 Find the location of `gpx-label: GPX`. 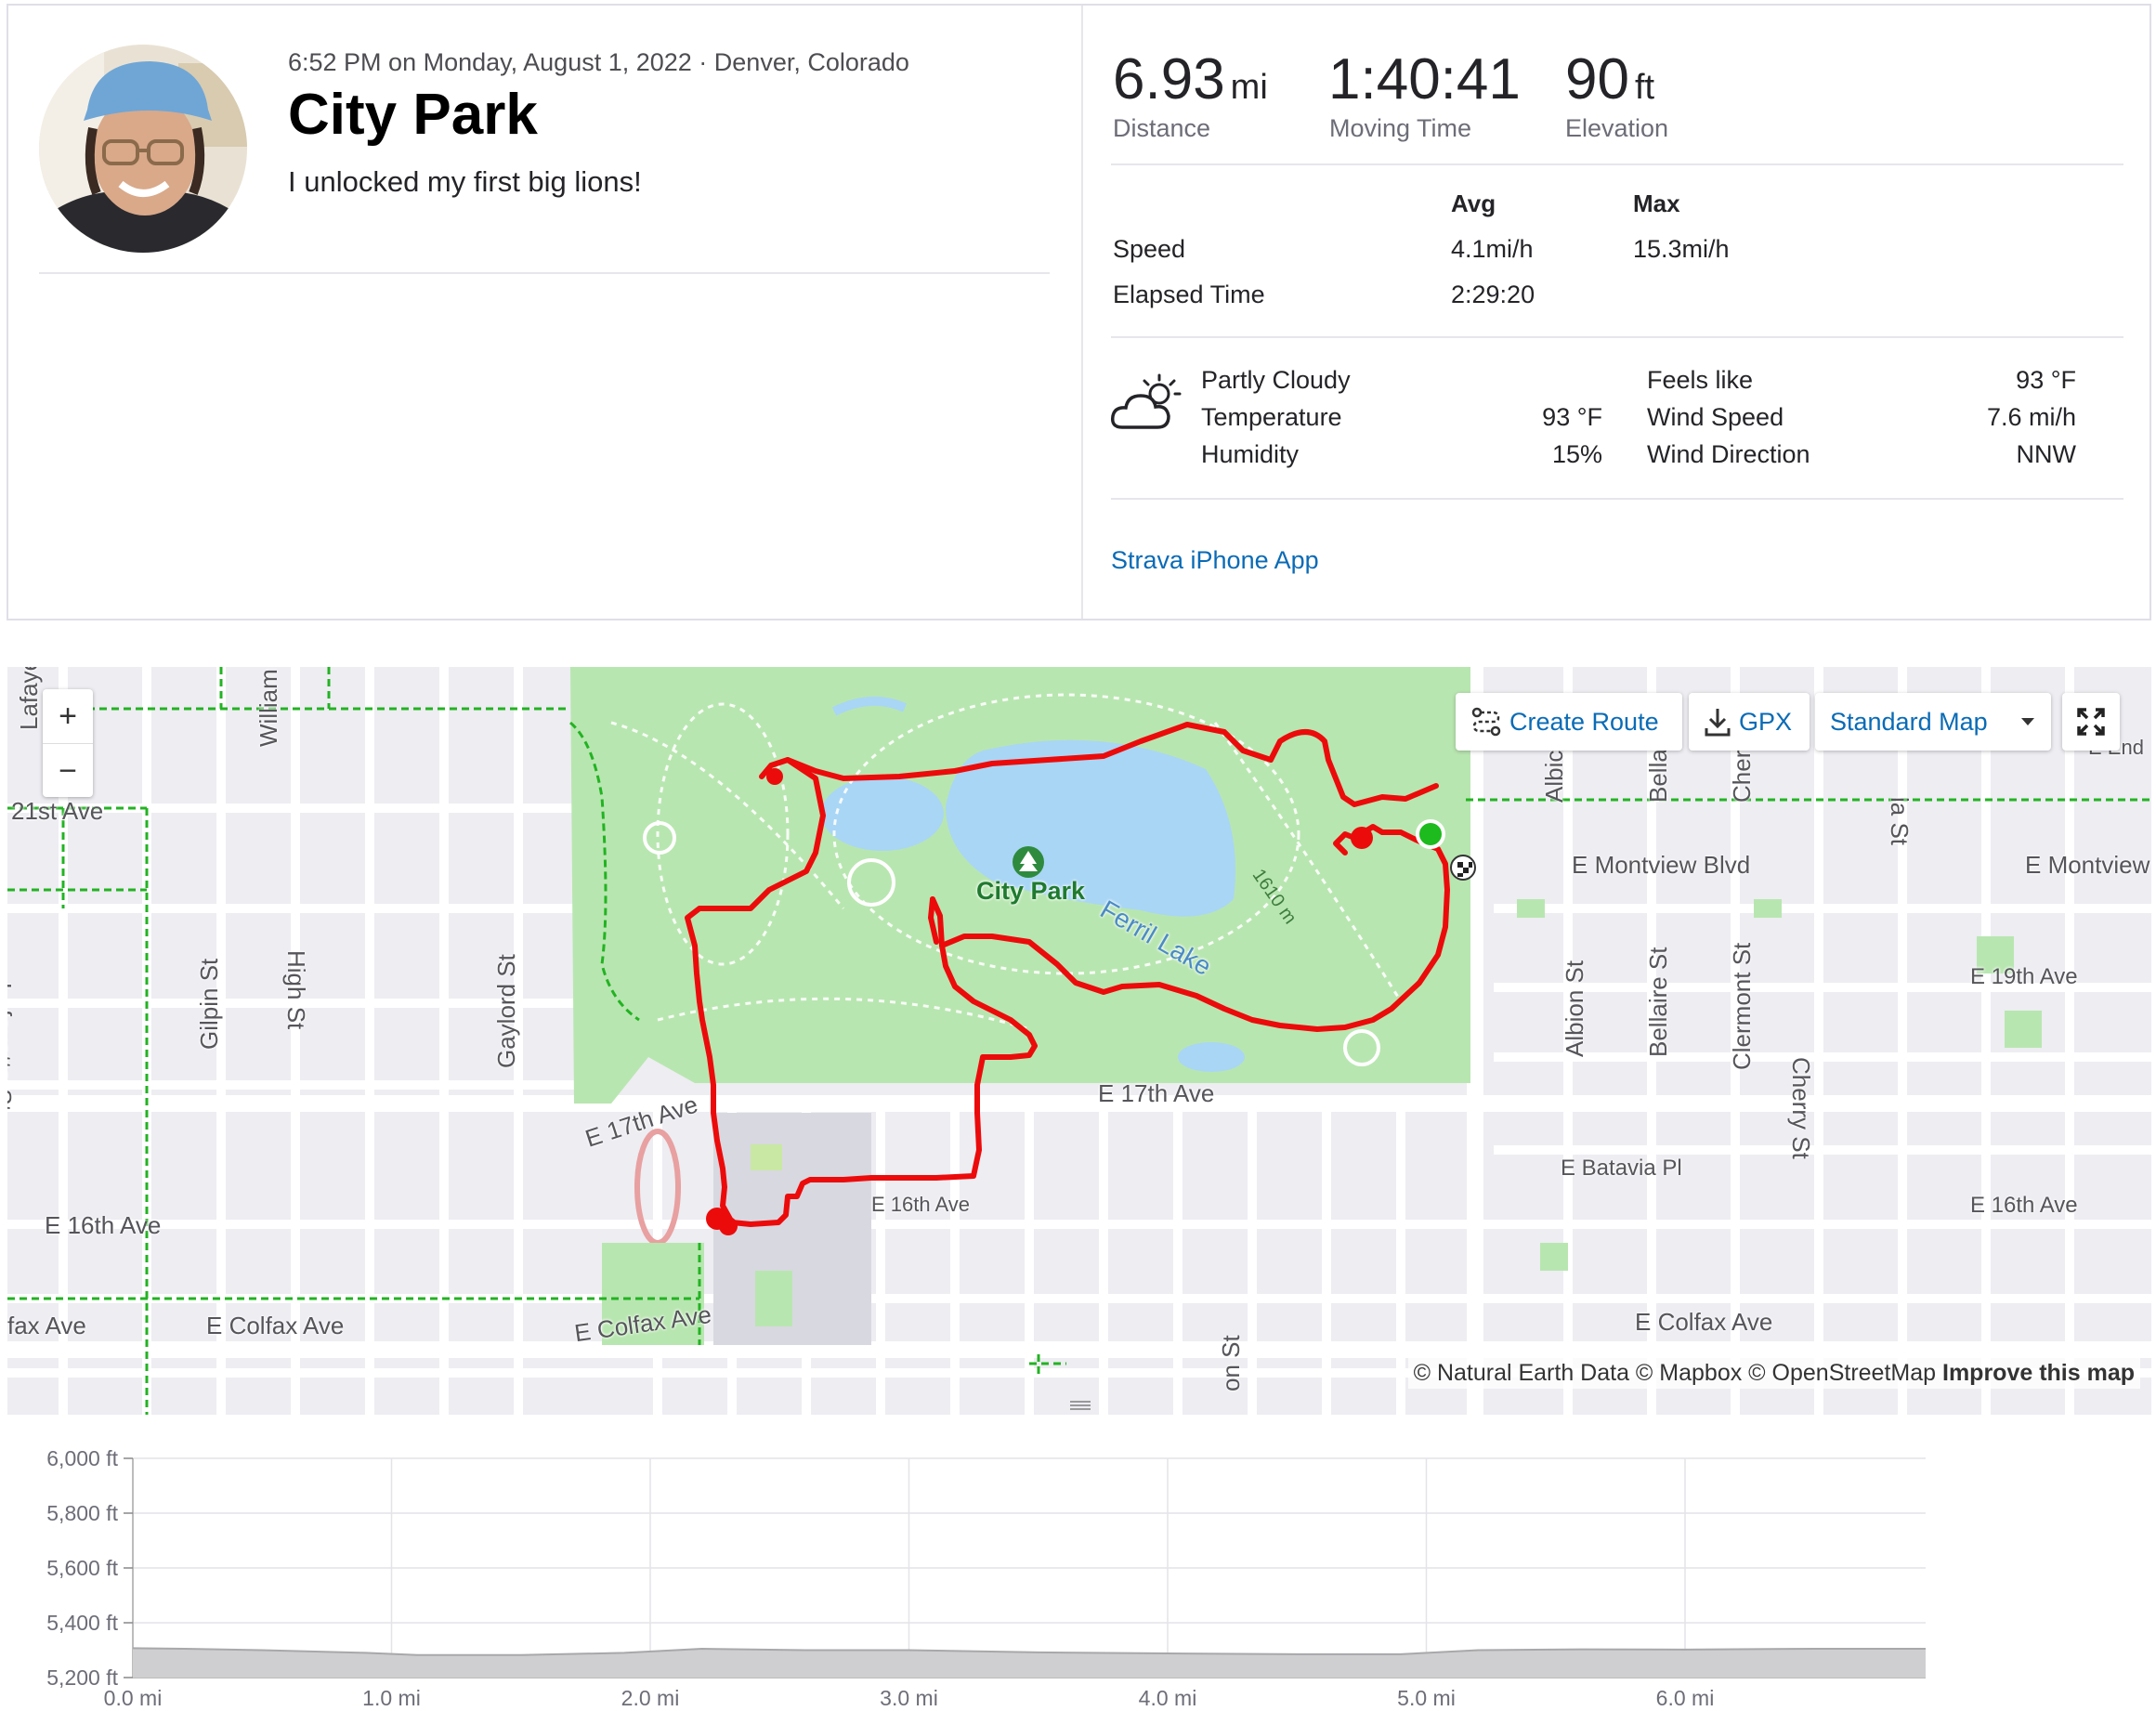

gpx-label: GPX is located at coordinates (1766, 721).